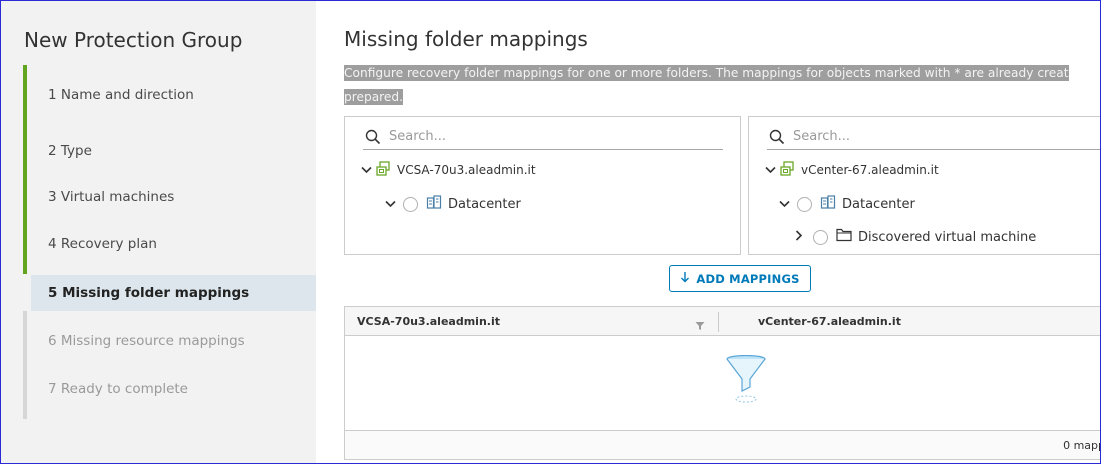 This screenshot has width=1101, height=464. I want to click on step-ready-to-complete: 7 Ready to complete, so click(170, 389).